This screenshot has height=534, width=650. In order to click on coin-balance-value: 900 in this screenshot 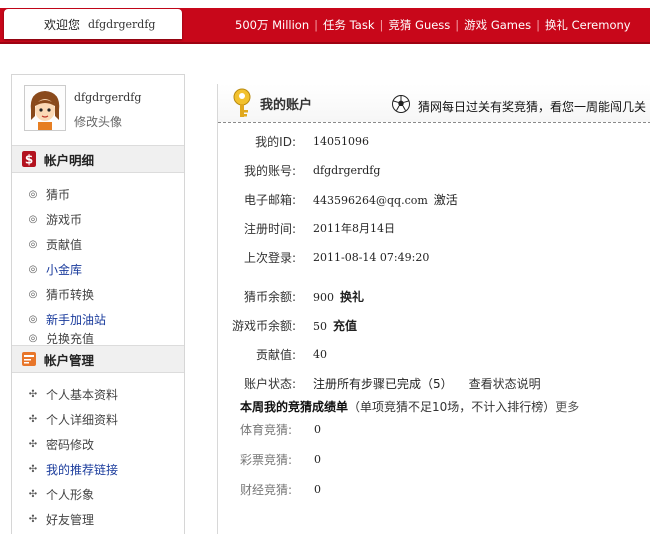, I will do `click(323, 297)`.